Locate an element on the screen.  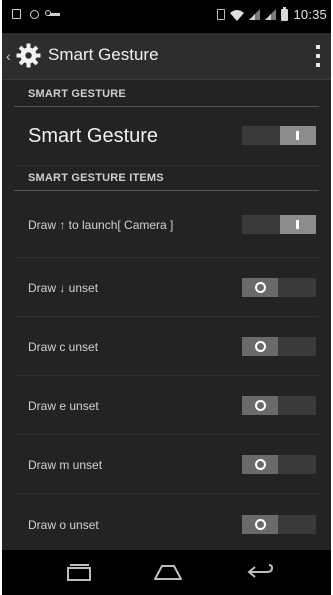
section-header-smart-gesture: SMART GESTURE is located at coordinates (77, 94).